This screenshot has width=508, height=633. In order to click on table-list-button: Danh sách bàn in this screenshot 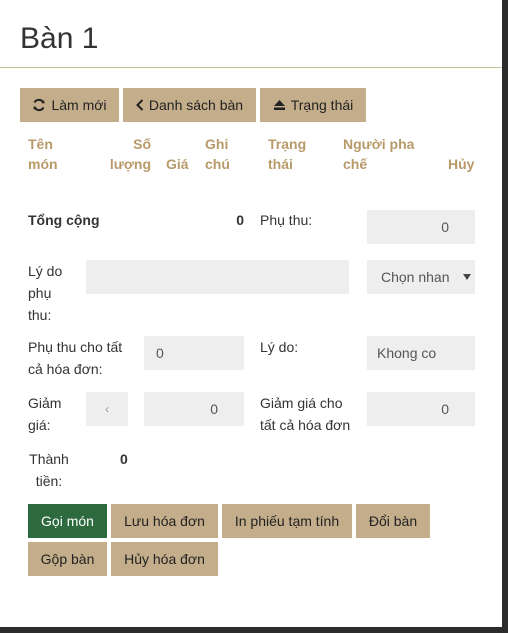, I will do `click(189, 105)`.